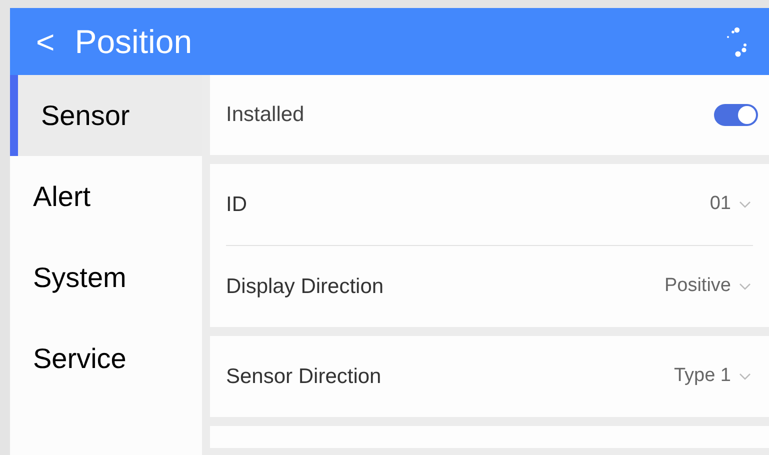 This screenshot has width=769, height=455. Describe the element at coordinates (305, 287) in the screenshot. I see `setting-label: Display Direction` at that location.